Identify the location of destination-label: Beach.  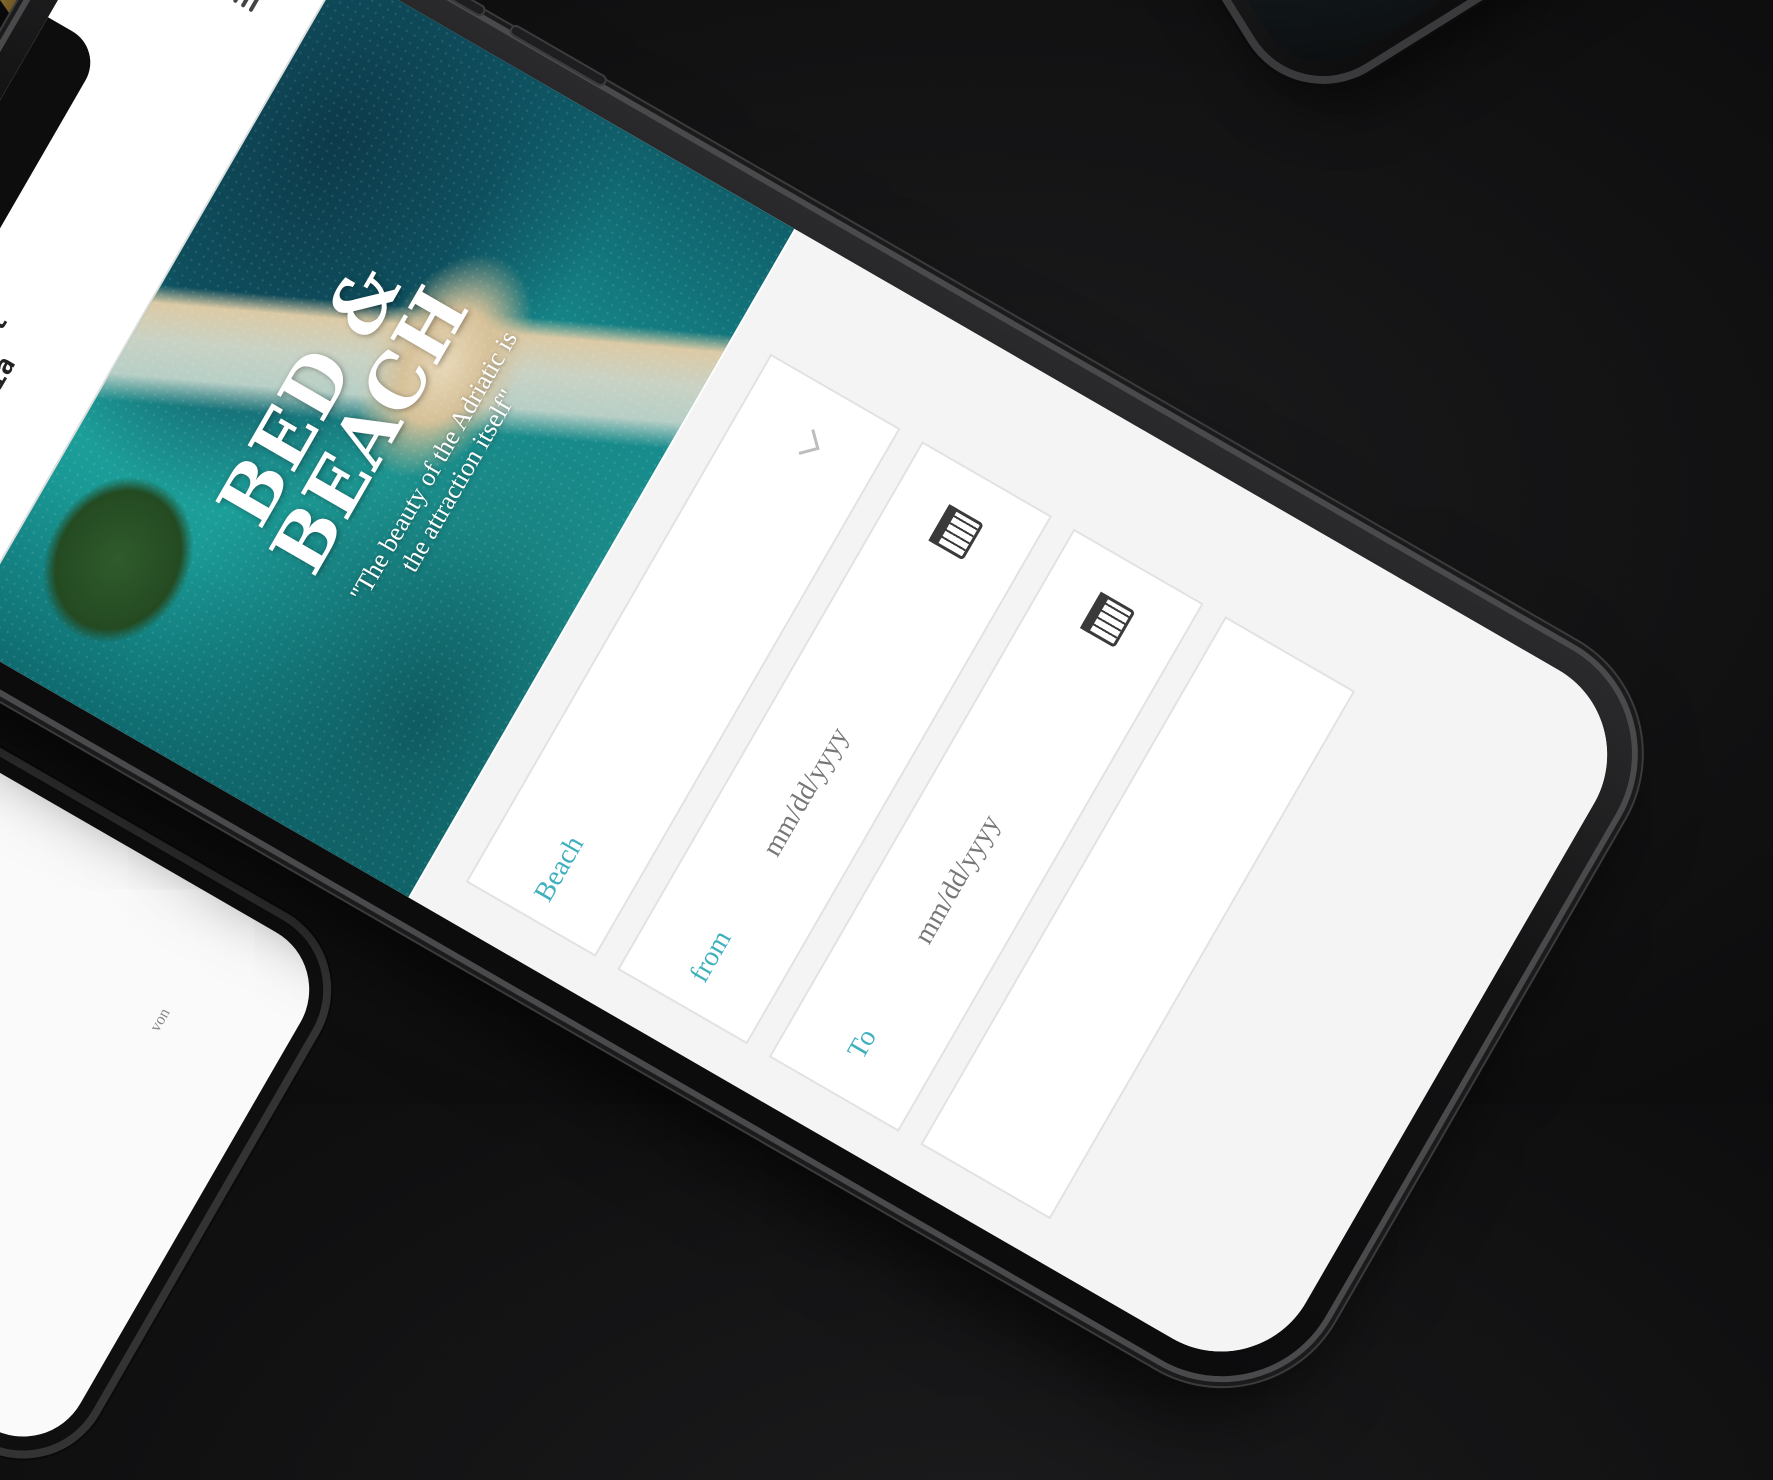
(559, 868).